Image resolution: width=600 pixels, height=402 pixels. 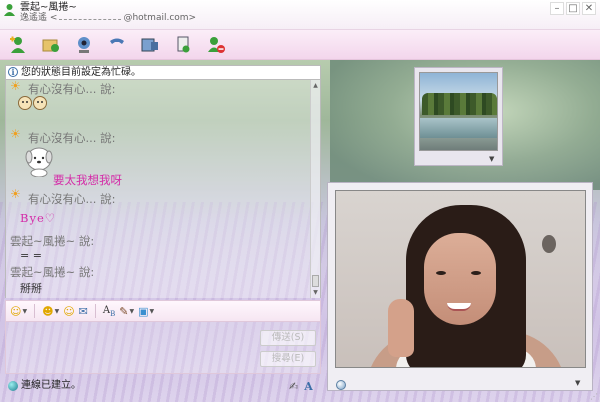 I want to click on games-button, so click(x=183, y=45).